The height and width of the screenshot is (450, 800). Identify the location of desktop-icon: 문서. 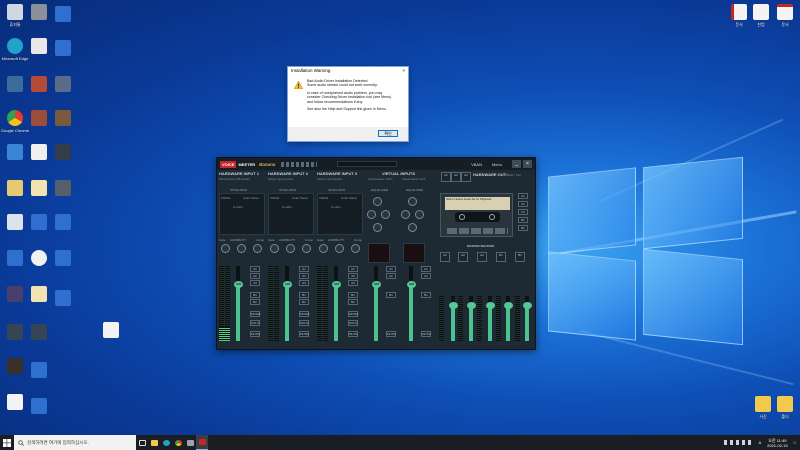
(785, 20).